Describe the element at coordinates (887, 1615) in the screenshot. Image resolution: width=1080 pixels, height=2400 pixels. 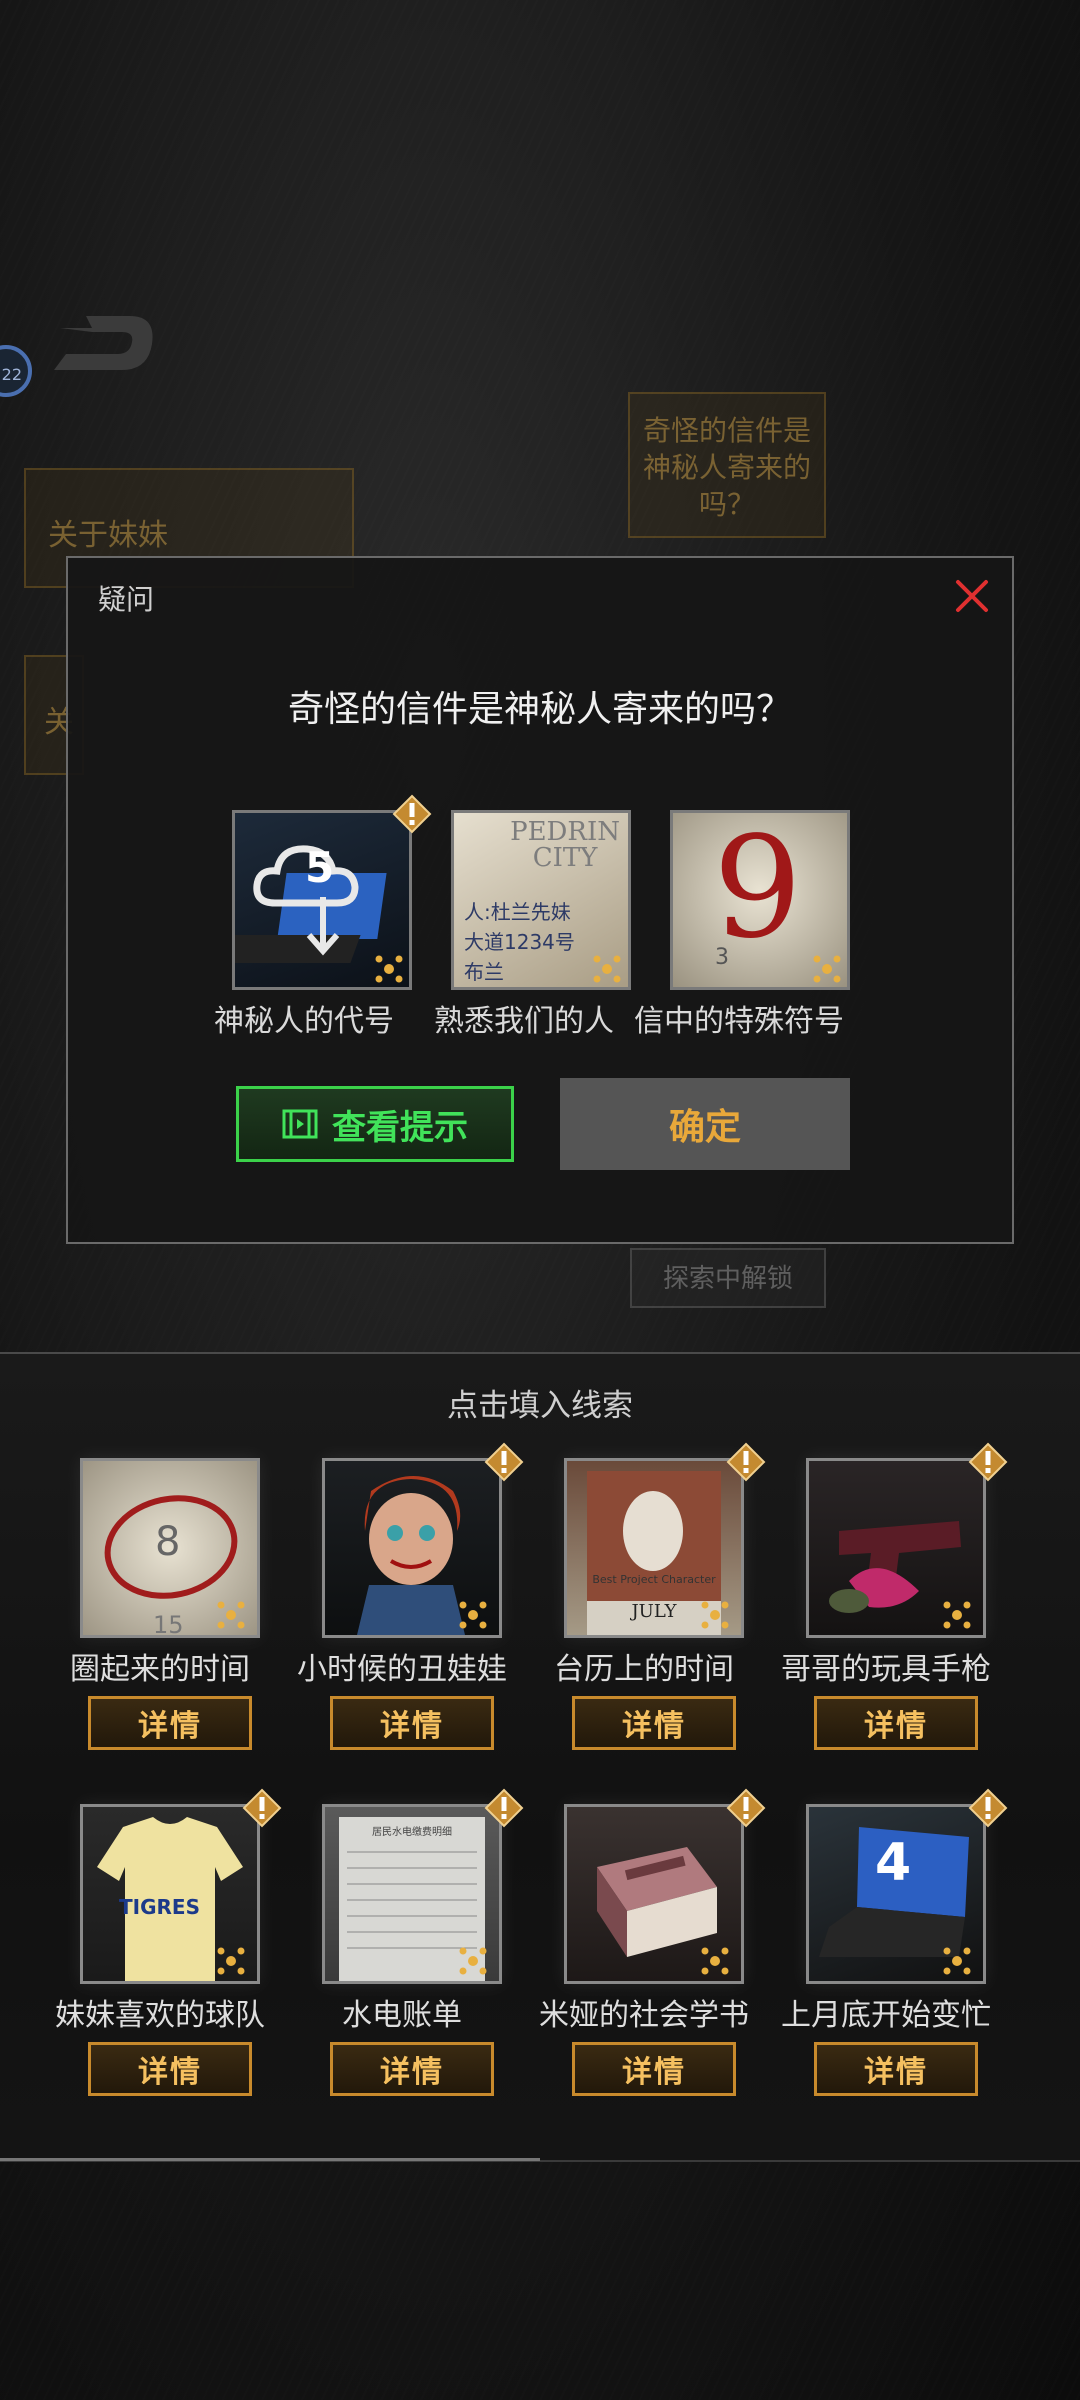
I see `clue-card: 哥哥的玩具手枪 详情` at that location.